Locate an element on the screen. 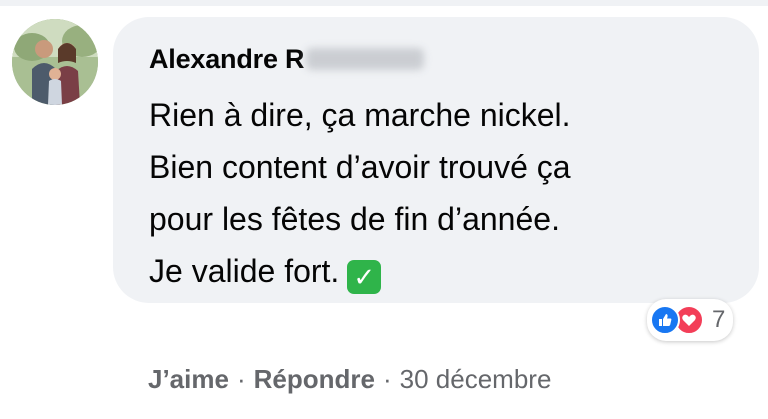  like-icon is located at coordinates (665, 320).